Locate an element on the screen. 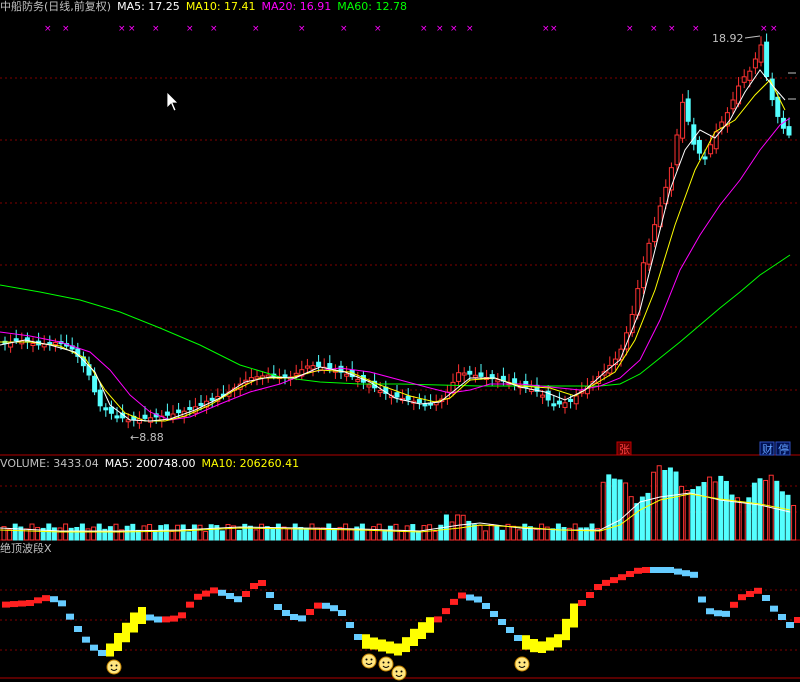 The height and width of the screenshot is (682, 800). mouse-cursor-icon is located at coordinates (172, 101).